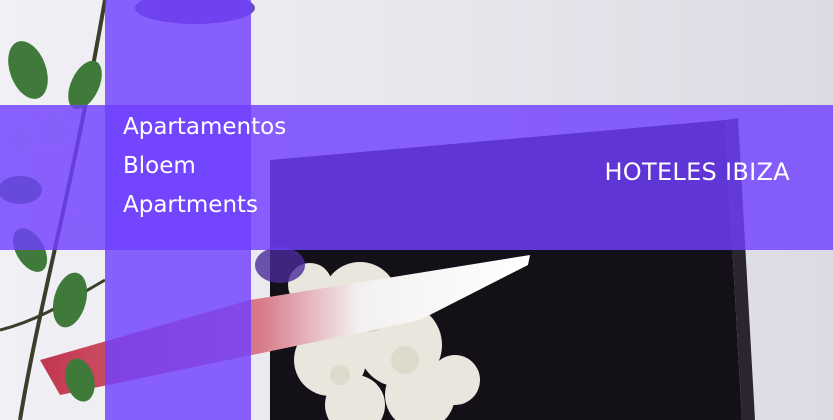 The image size is (833, 420). Describe the element at coordinates (205, 127) in the screenshot. I see `hotel-name-line: Apartamentos` at that location.